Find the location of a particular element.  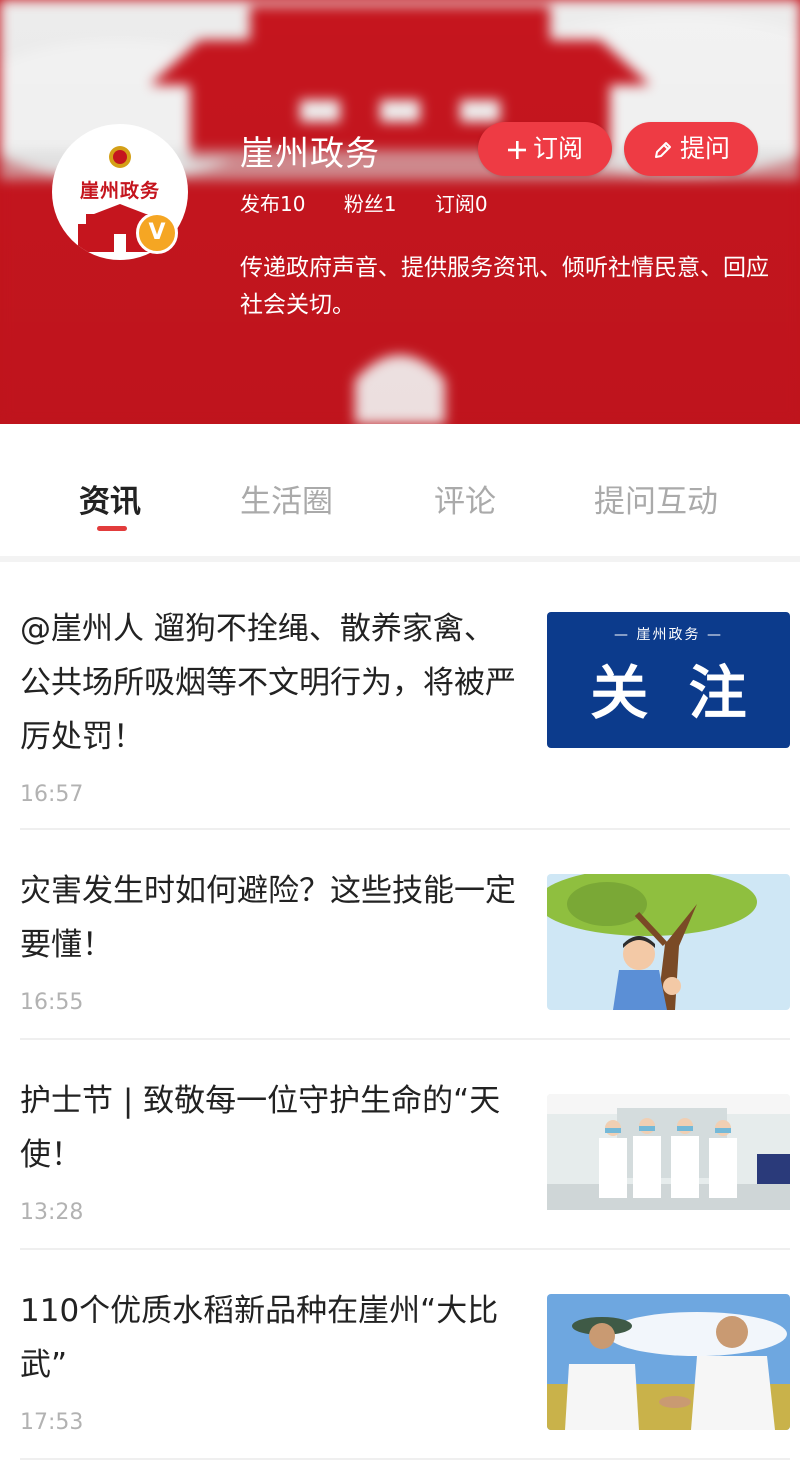

news-title: 护士节 | 致敬每一位守护生命的“天使！ is located at coordinates (260, 1128).